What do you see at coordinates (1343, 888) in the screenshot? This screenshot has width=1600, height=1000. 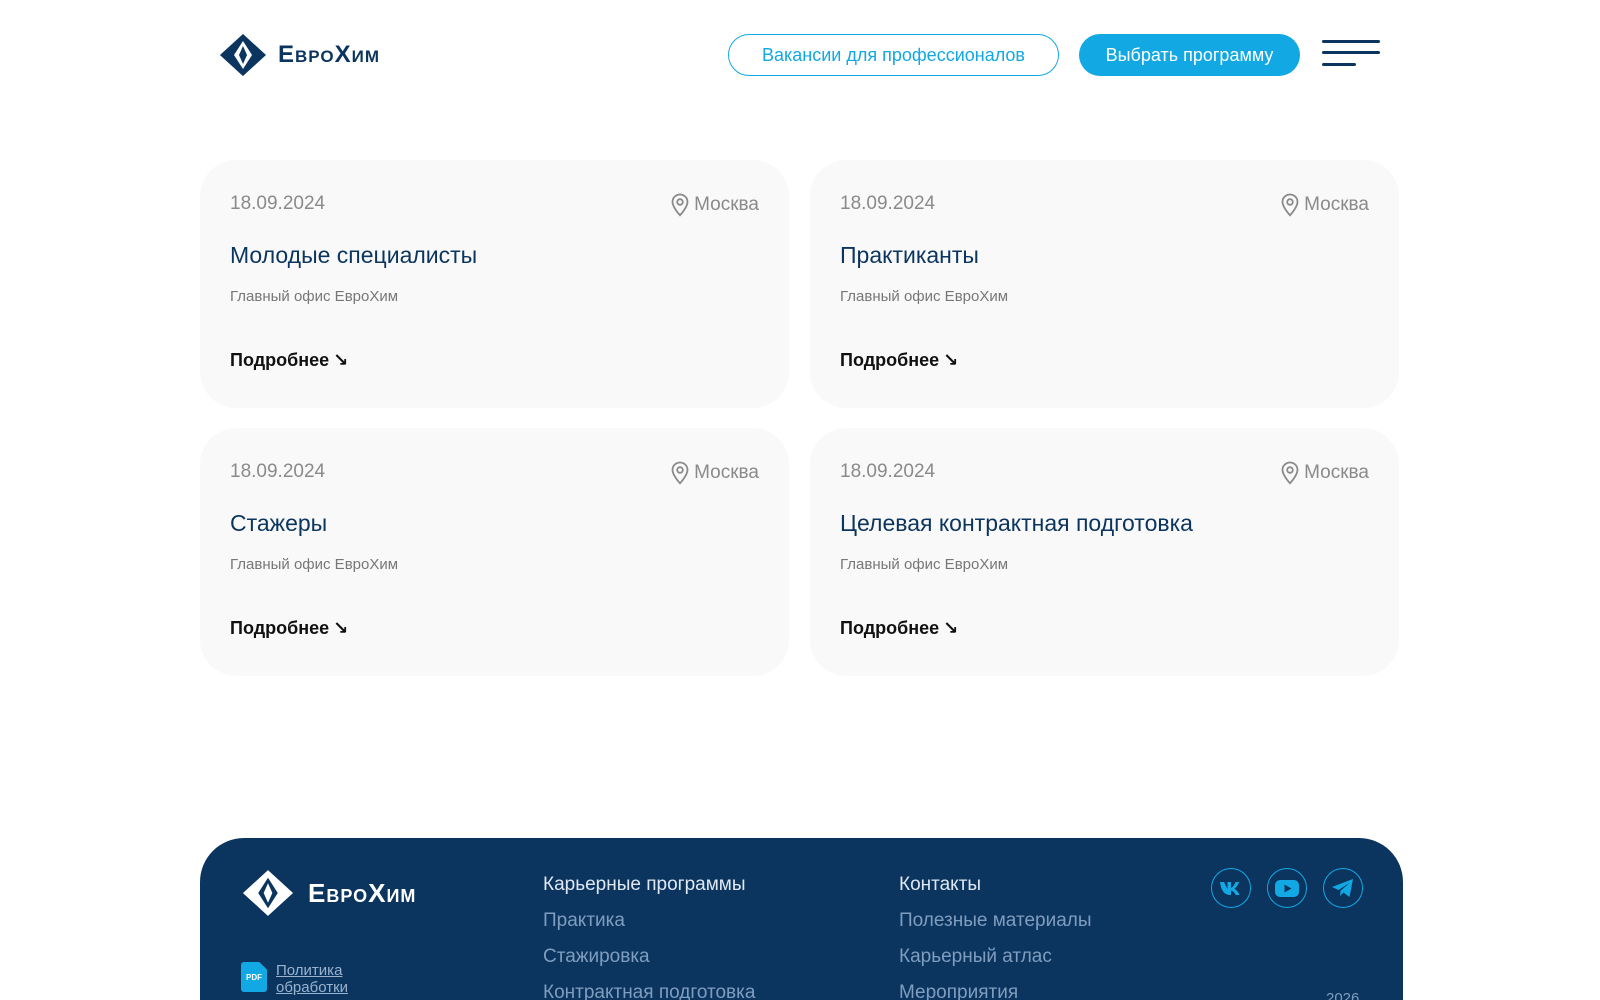 I see `telegram-icon` at bounding box center [1343, 888].